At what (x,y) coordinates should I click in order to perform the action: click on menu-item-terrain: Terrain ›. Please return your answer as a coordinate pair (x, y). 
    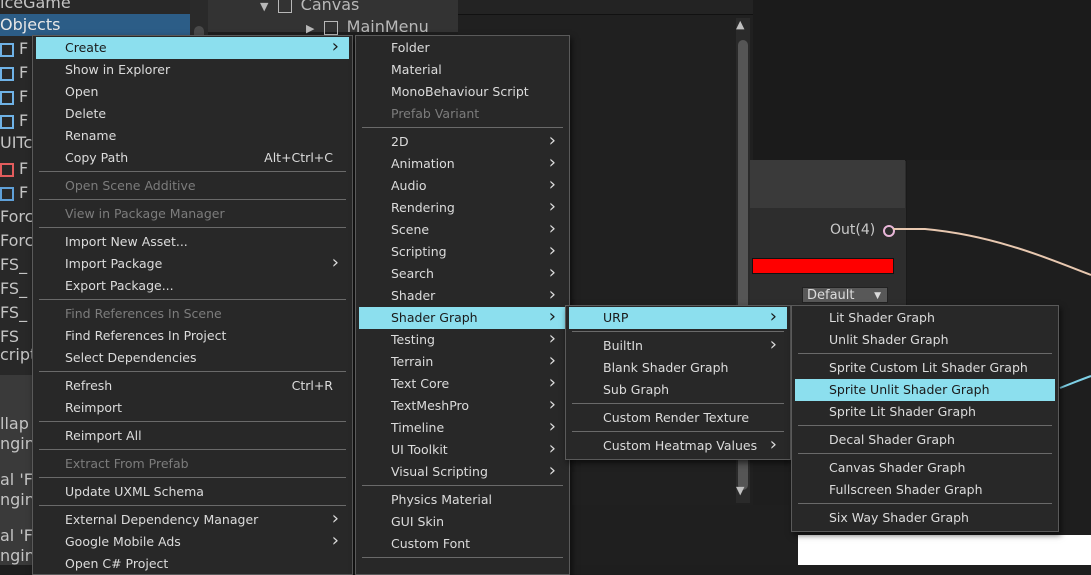
    Looking at the image, I should click on (462, 362).